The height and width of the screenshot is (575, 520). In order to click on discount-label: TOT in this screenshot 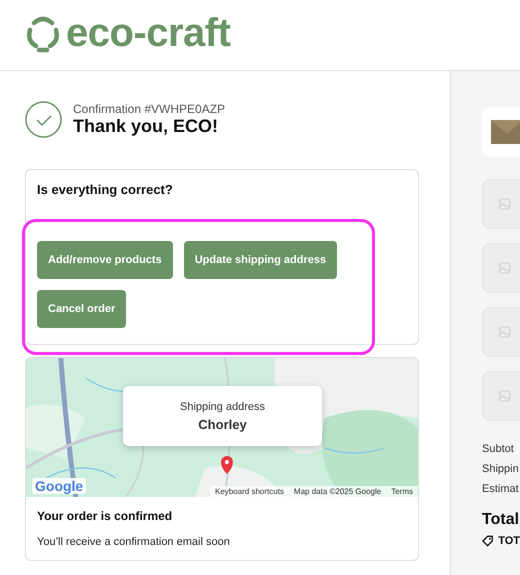, I will do `click(509, 541)`.